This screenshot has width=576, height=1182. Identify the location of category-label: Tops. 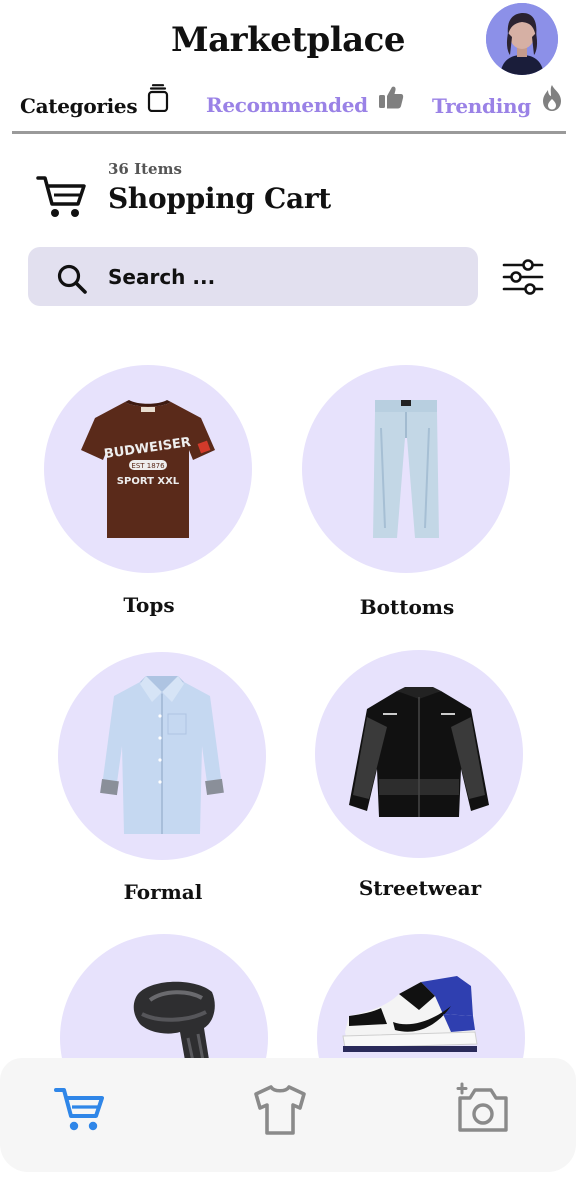
(149, 605).